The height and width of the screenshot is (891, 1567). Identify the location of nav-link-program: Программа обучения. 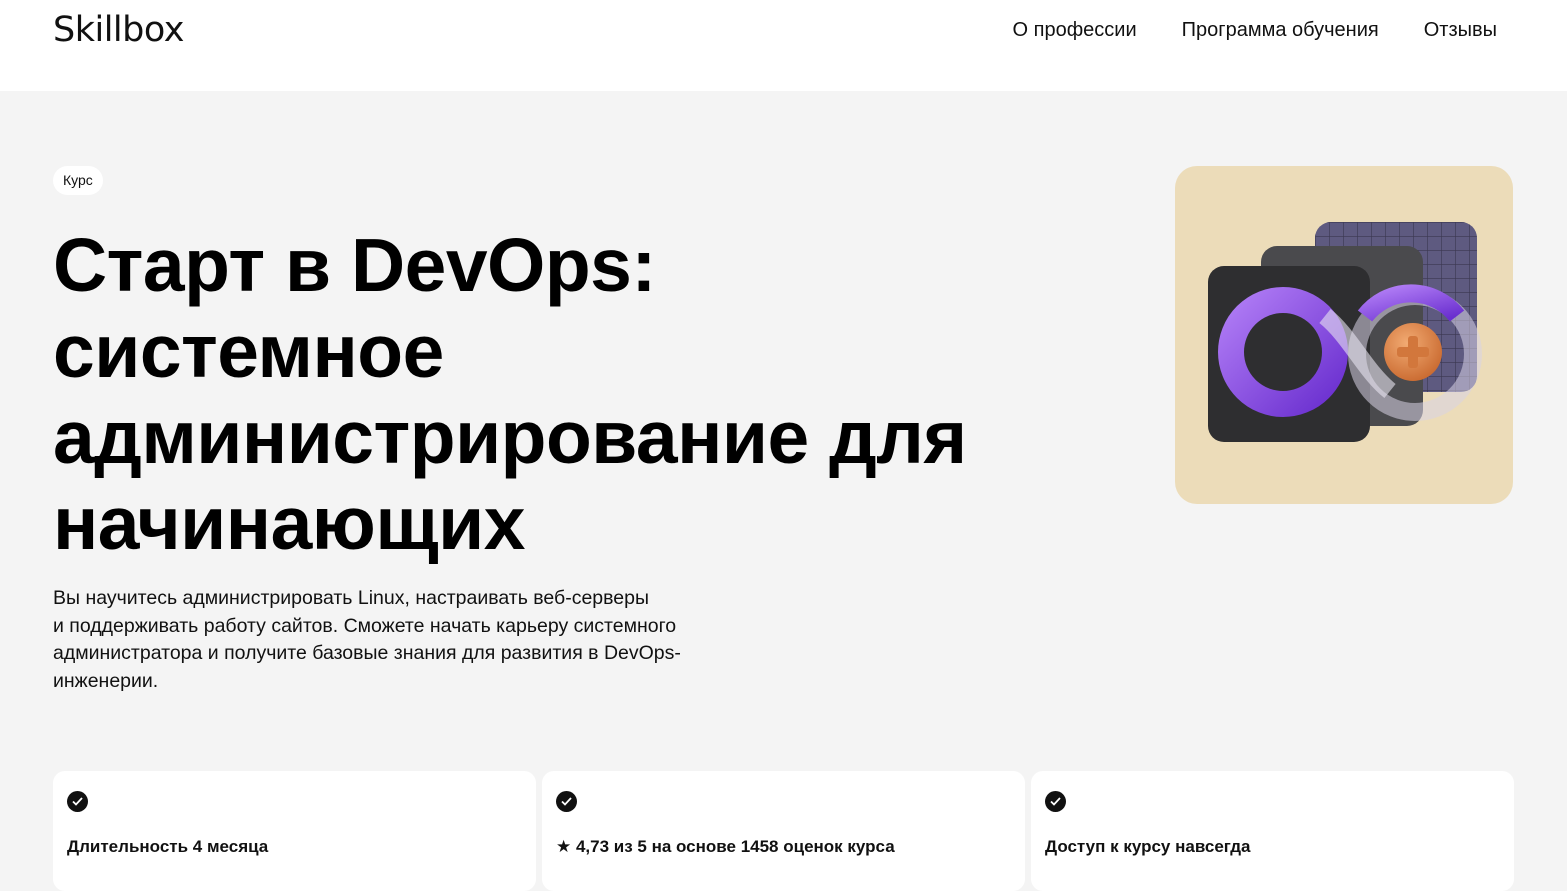
(1280, 30).